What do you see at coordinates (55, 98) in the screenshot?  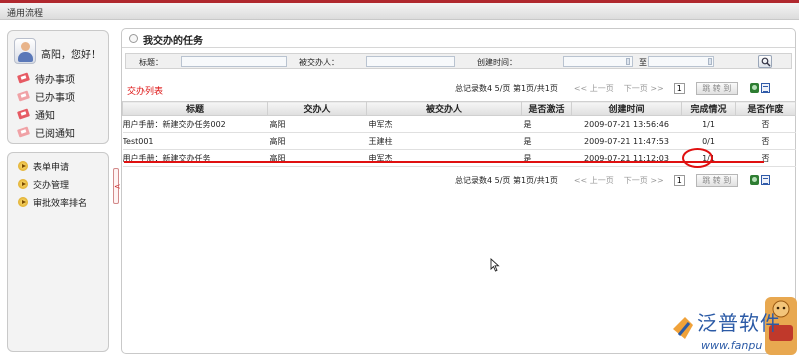 I see `nav-label: 已办事项` at bounding box center [55, 98].